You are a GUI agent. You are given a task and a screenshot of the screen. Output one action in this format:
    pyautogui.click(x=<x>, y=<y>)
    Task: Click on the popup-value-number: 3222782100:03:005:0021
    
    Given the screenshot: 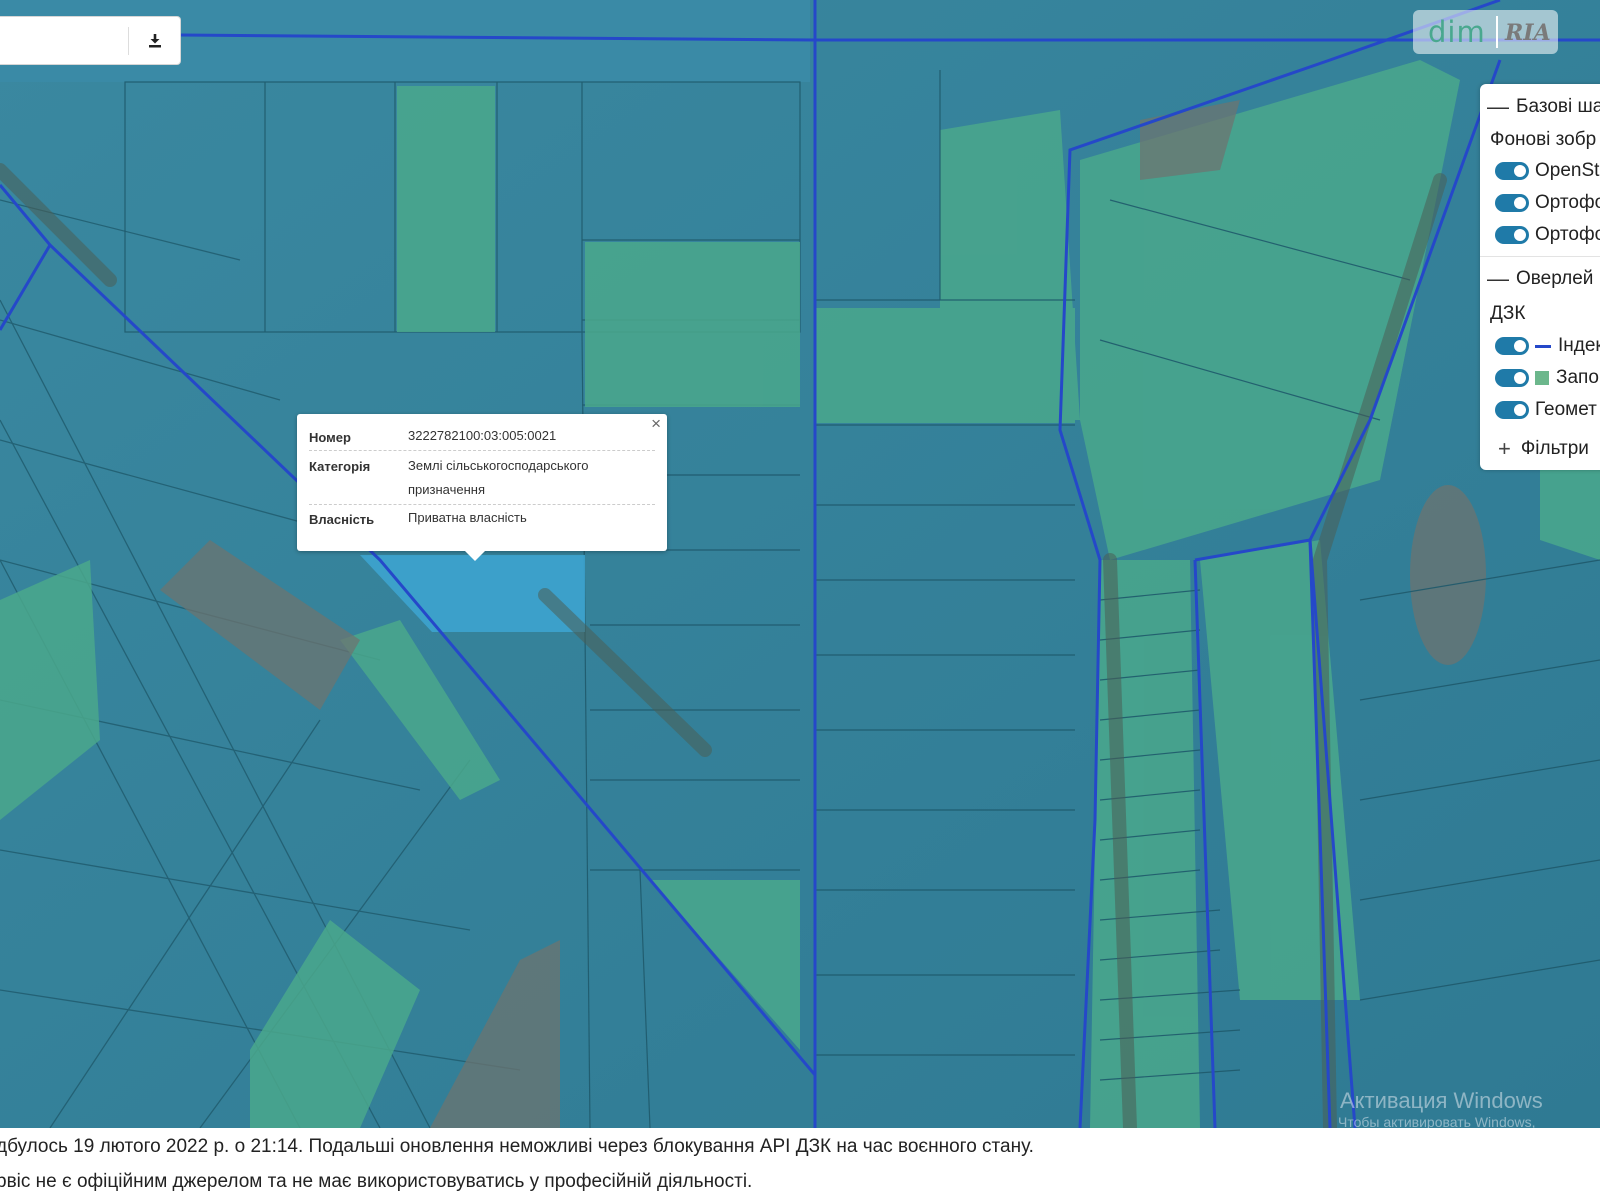 What is the action you would take?
    pyautogui.click(x=482, y=435)
    